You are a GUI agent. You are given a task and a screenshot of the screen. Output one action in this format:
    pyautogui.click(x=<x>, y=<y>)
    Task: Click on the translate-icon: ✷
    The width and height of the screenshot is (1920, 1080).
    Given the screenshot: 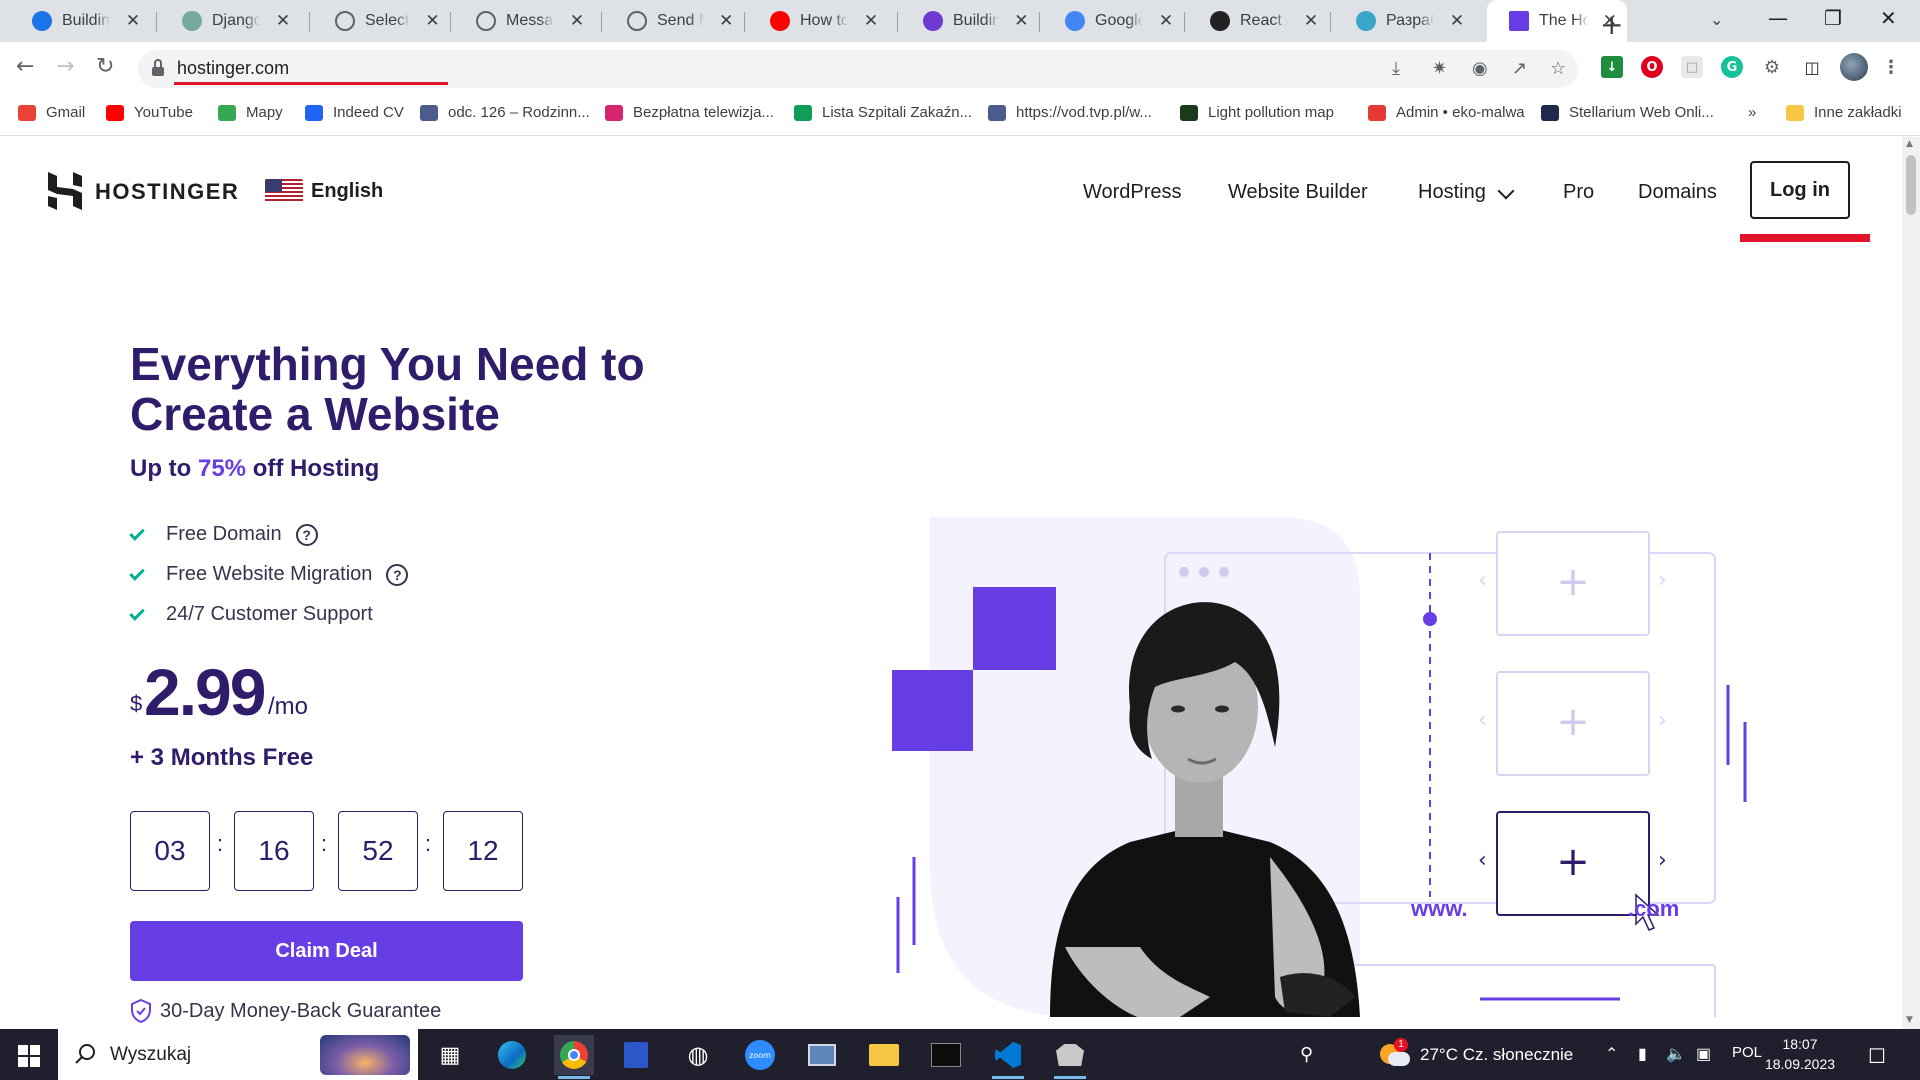 What is the action you would take?
    pyautogui.click(x=1439, y=68)
    